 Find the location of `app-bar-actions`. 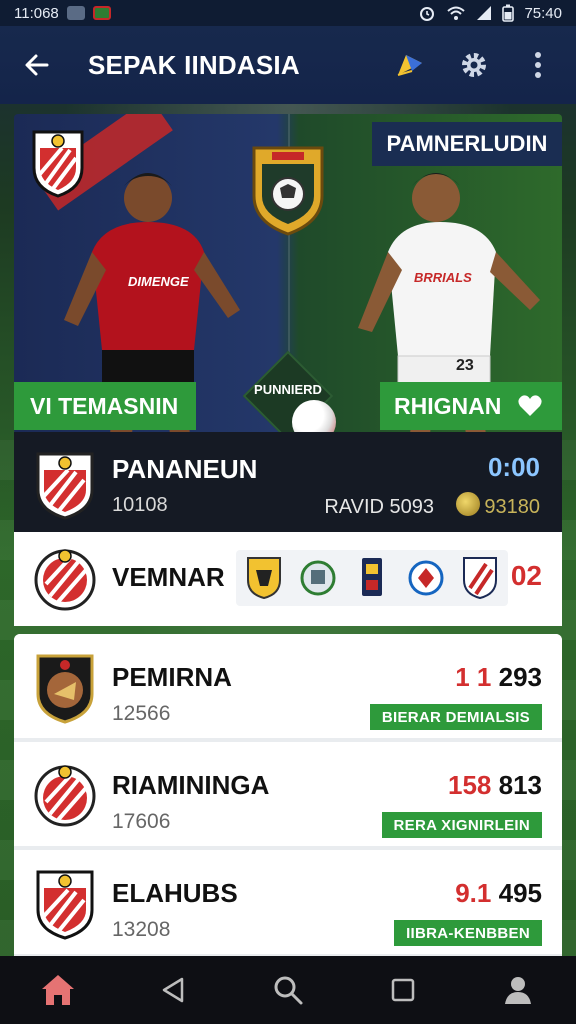

app-bar-actions is located at coordinates (474, 65).